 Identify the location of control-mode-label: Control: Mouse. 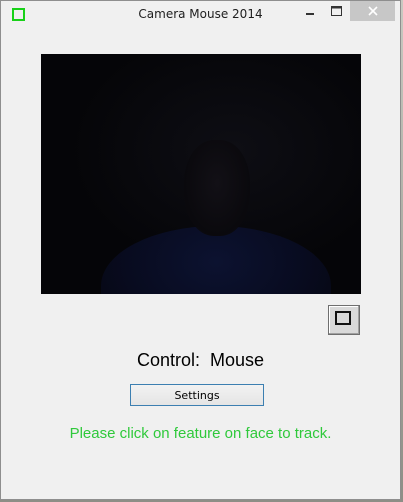
(200, 360).